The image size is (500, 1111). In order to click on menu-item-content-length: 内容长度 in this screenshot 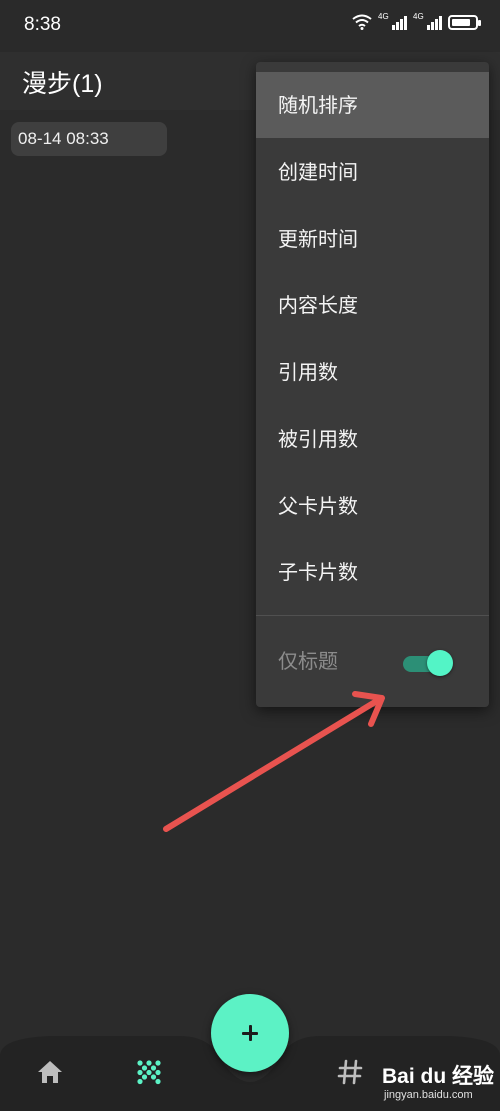, I will do `click(372, 305)`.